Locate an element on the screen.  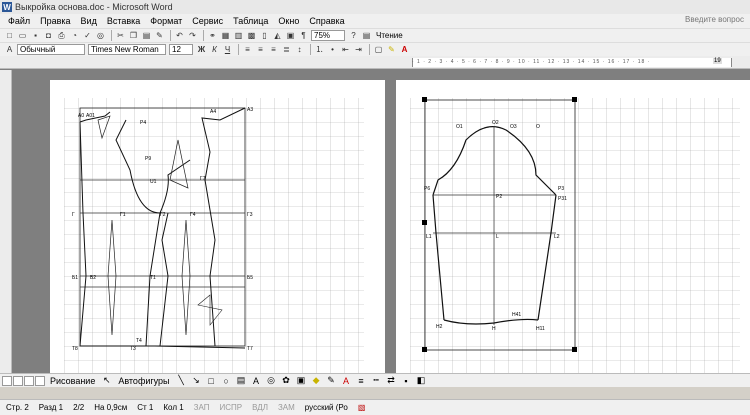
drawing-icon: ◭ is located at coordinates (277, 35).